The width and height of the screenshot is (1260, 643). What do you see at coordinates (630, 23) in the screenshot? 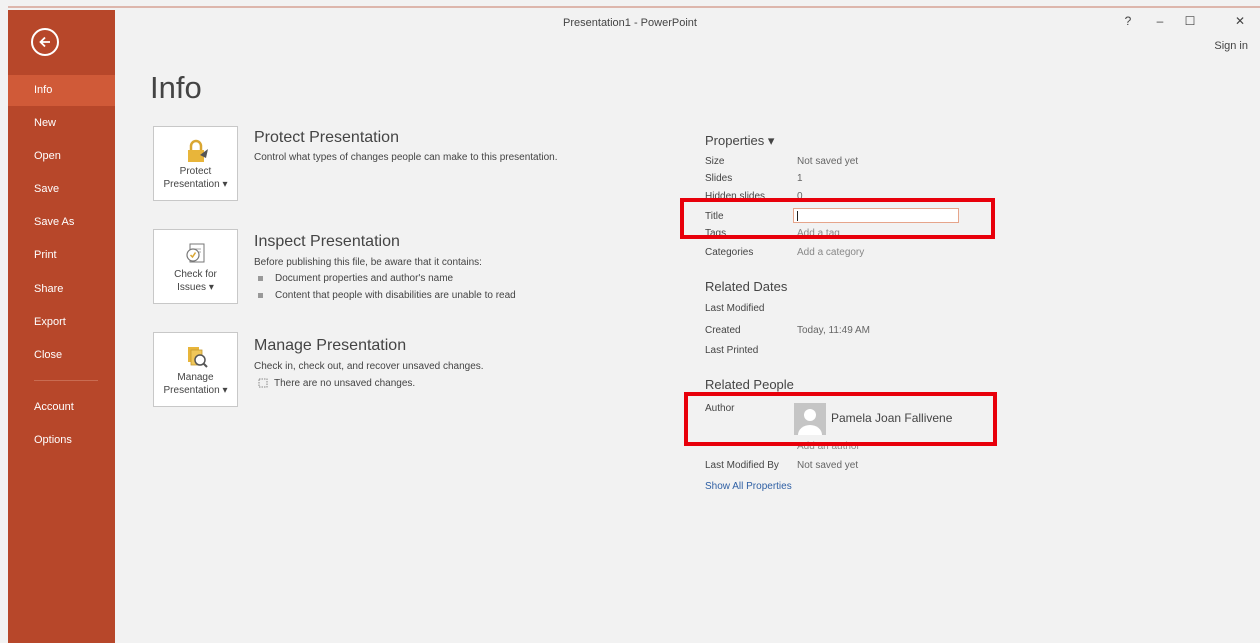
I see `window-title: Presentation1 - PowerPoint` at bounding box center [630, 23].